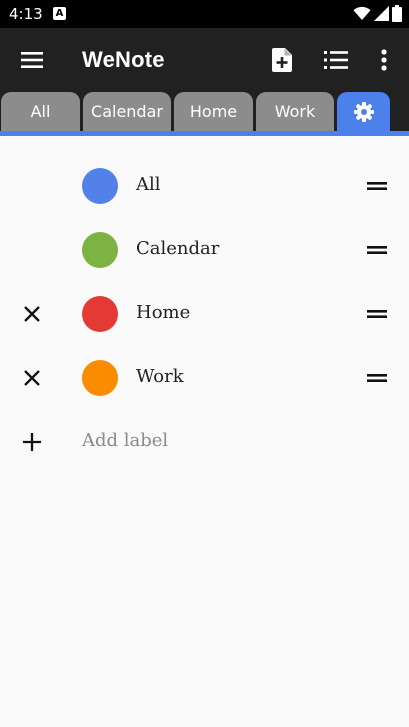 Image resolution: width=409 pixels, height=727 pixels. I want to click on tab-calendar: Calendar, so click(127, 111).